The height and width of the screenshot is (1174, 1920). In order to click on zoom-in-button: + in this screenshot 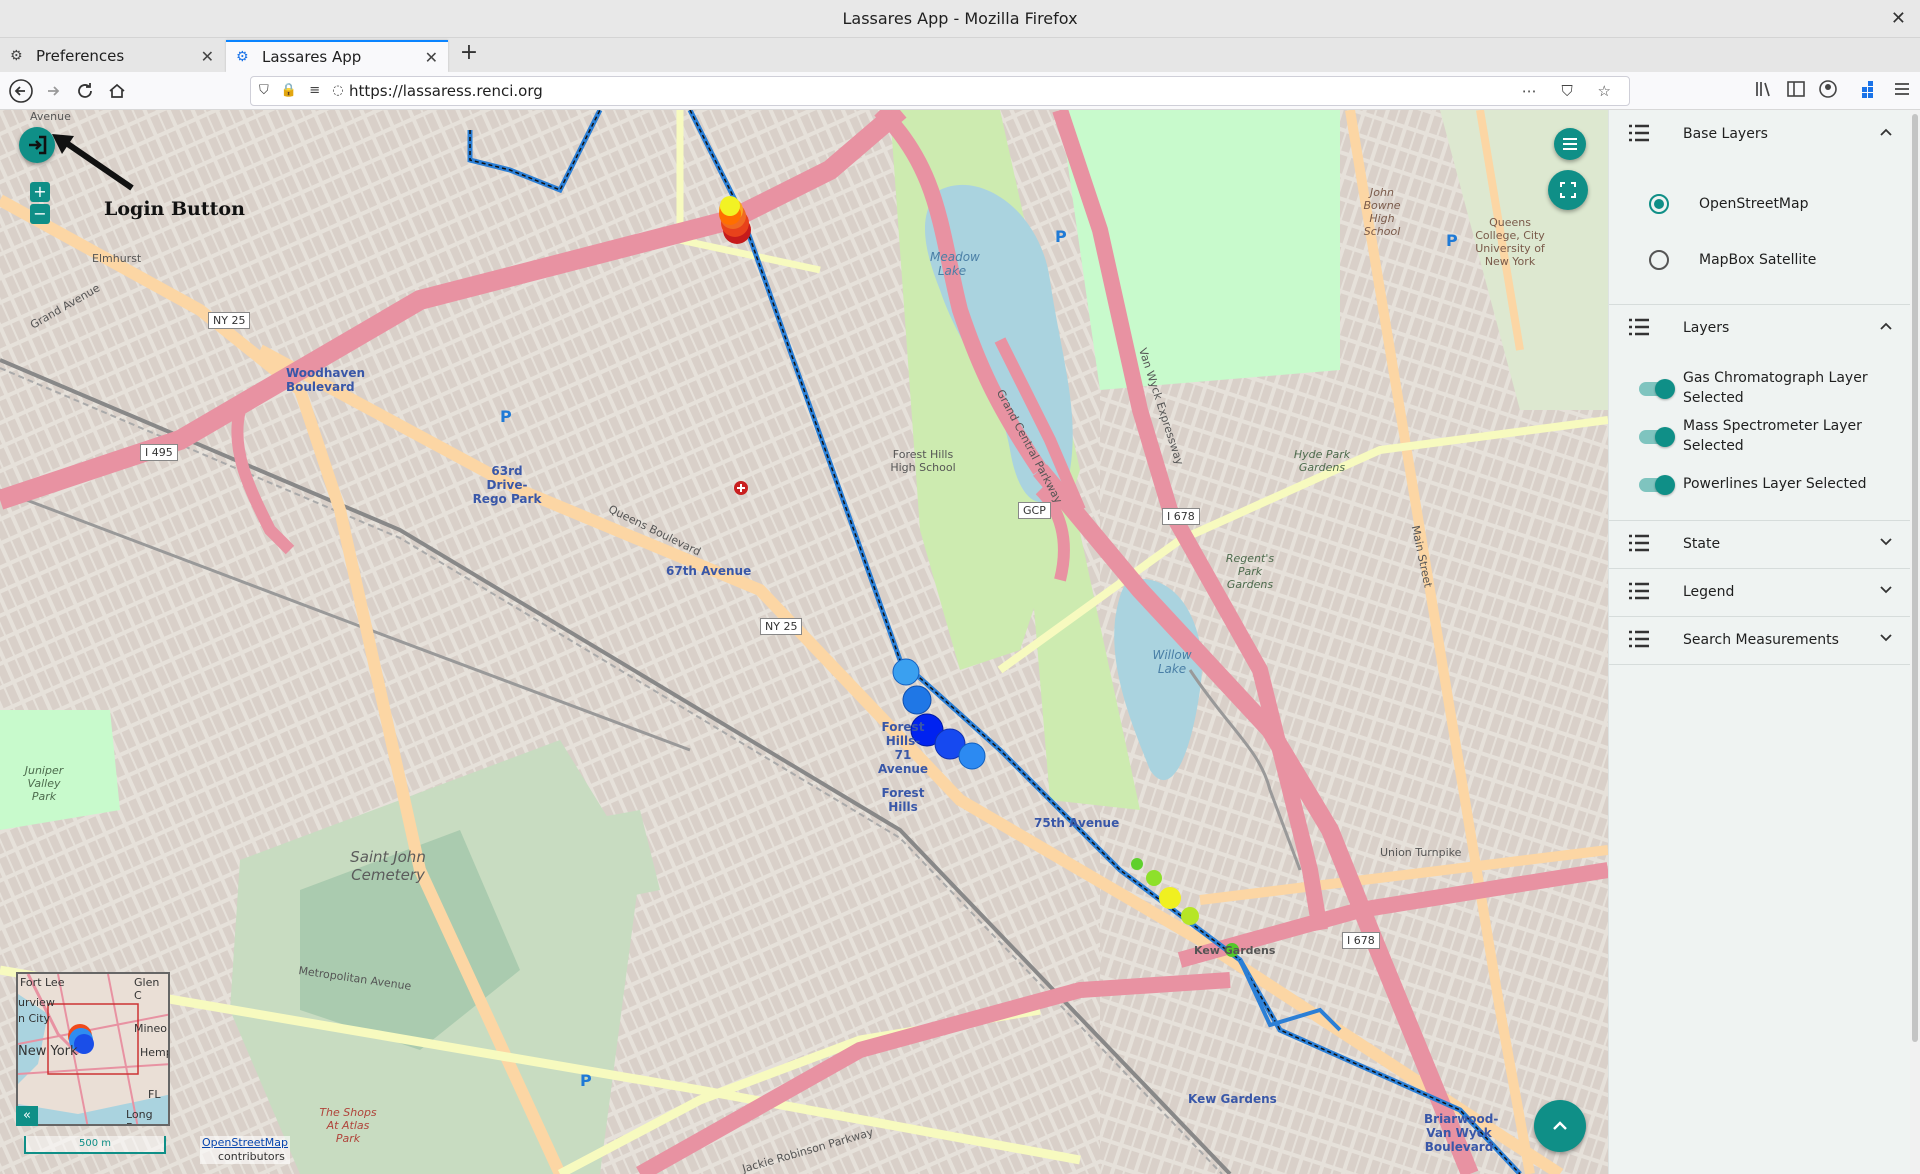, I will do `click(40, 192)`.